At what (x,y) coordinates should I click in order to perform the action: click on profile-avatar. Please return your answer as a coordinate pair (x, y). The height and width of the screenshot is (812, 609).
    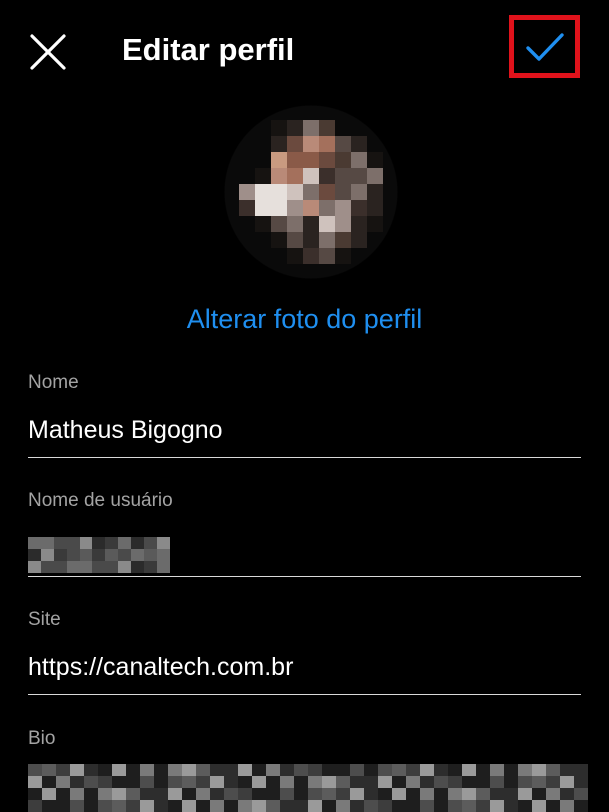
    Looking at the image, I should click on (311, 192).